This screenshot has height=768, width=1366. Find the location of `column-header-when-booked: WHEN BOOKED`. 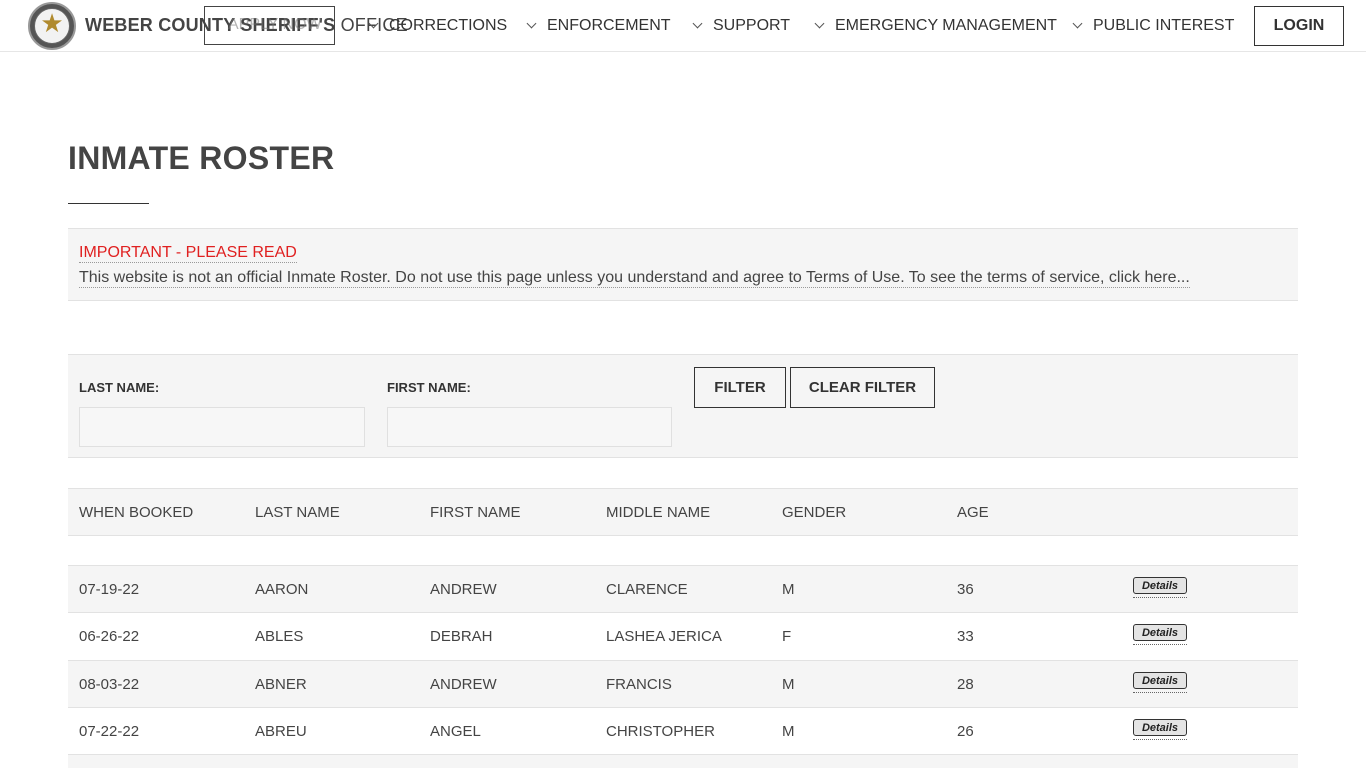

column-header-when-booked: WHEN BOOKED is located at coordinates (136, 512).